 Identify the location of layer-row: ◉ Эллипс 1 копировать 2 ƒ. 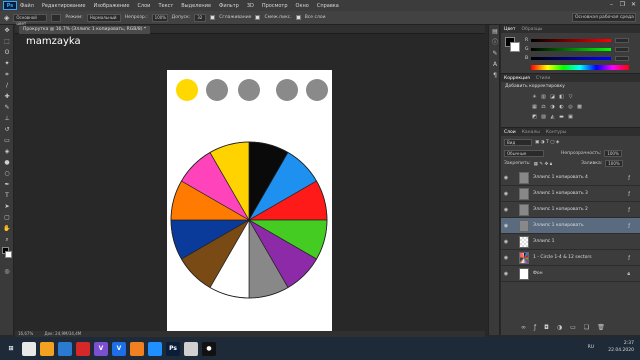
(570, 210).